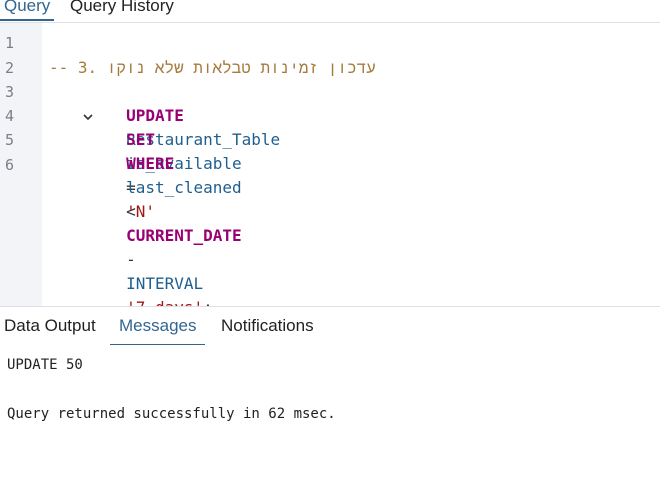  Describe the element at coordinates (10, 68) in the screenshot. I see `line-number: 2` at that location.